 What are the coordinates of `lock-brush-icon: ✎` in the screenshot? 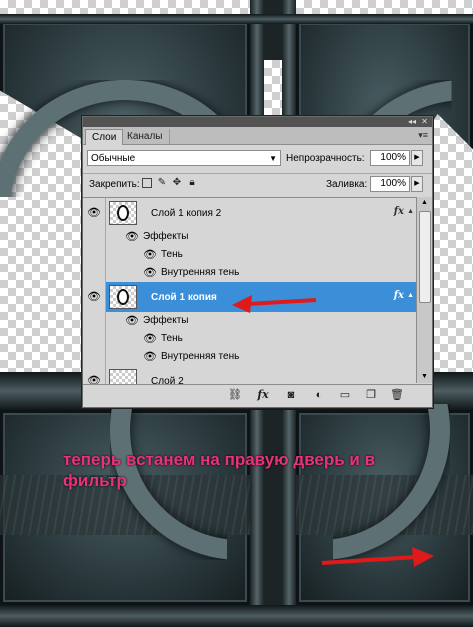 It's located at (162, 183).